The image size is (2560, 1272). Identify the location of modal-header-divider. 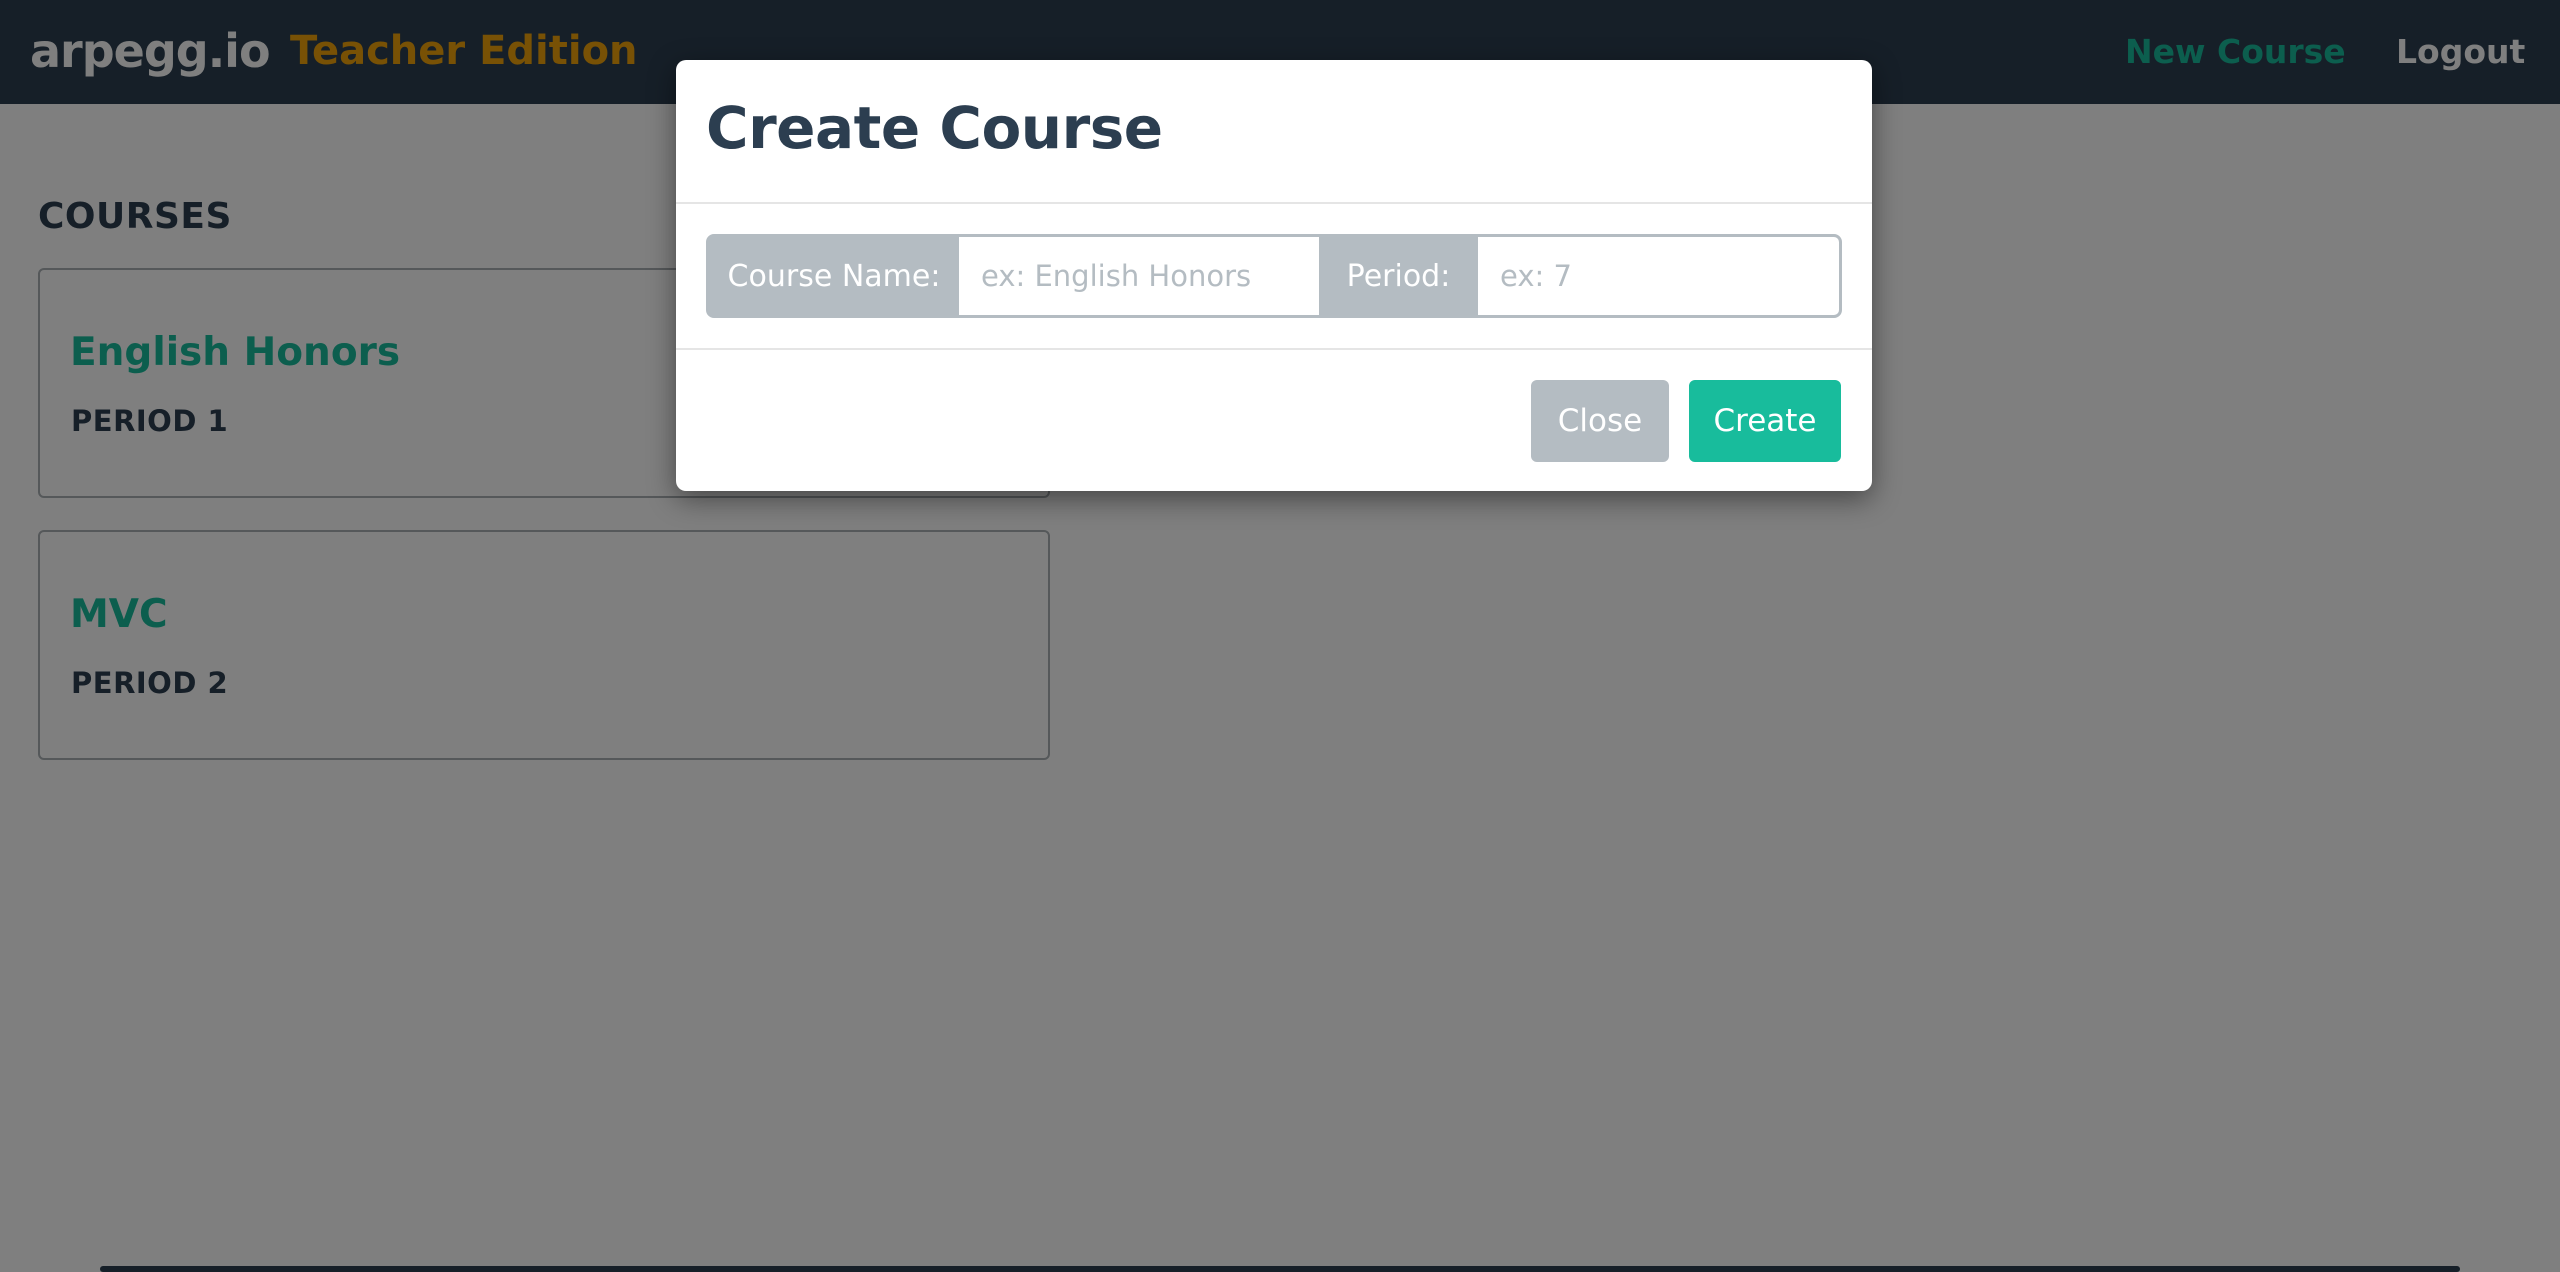
(1274, 203).